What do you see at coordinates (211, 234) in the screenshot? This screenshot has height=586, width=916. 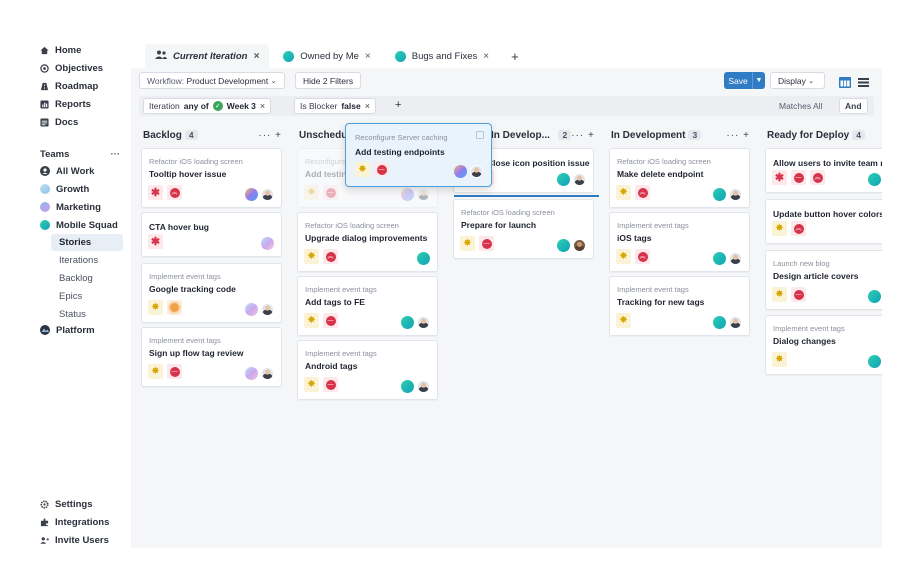 I see `story-card: CTA hover bug` at bounding box center [211, 234].